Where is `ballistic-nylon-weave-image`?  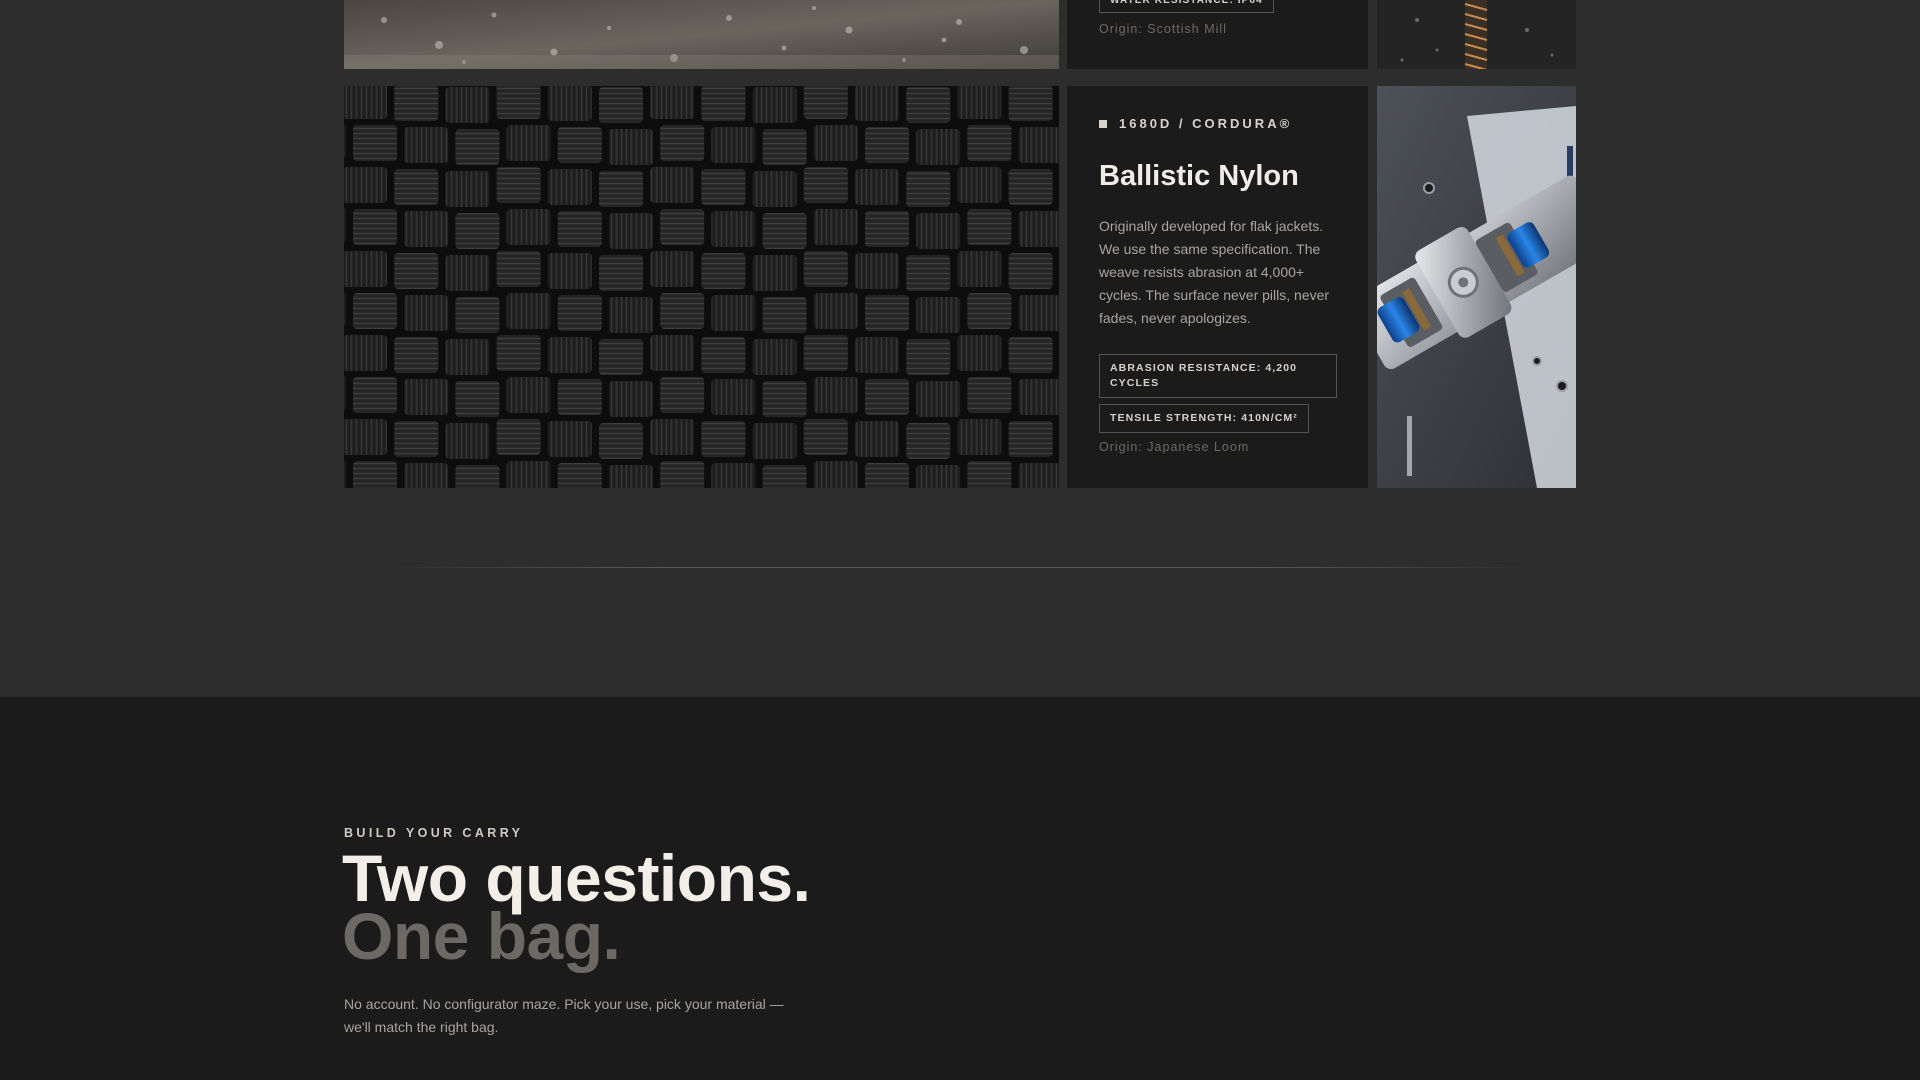 ballistic-nylon-weave-image is located at coordinates (701, 287).